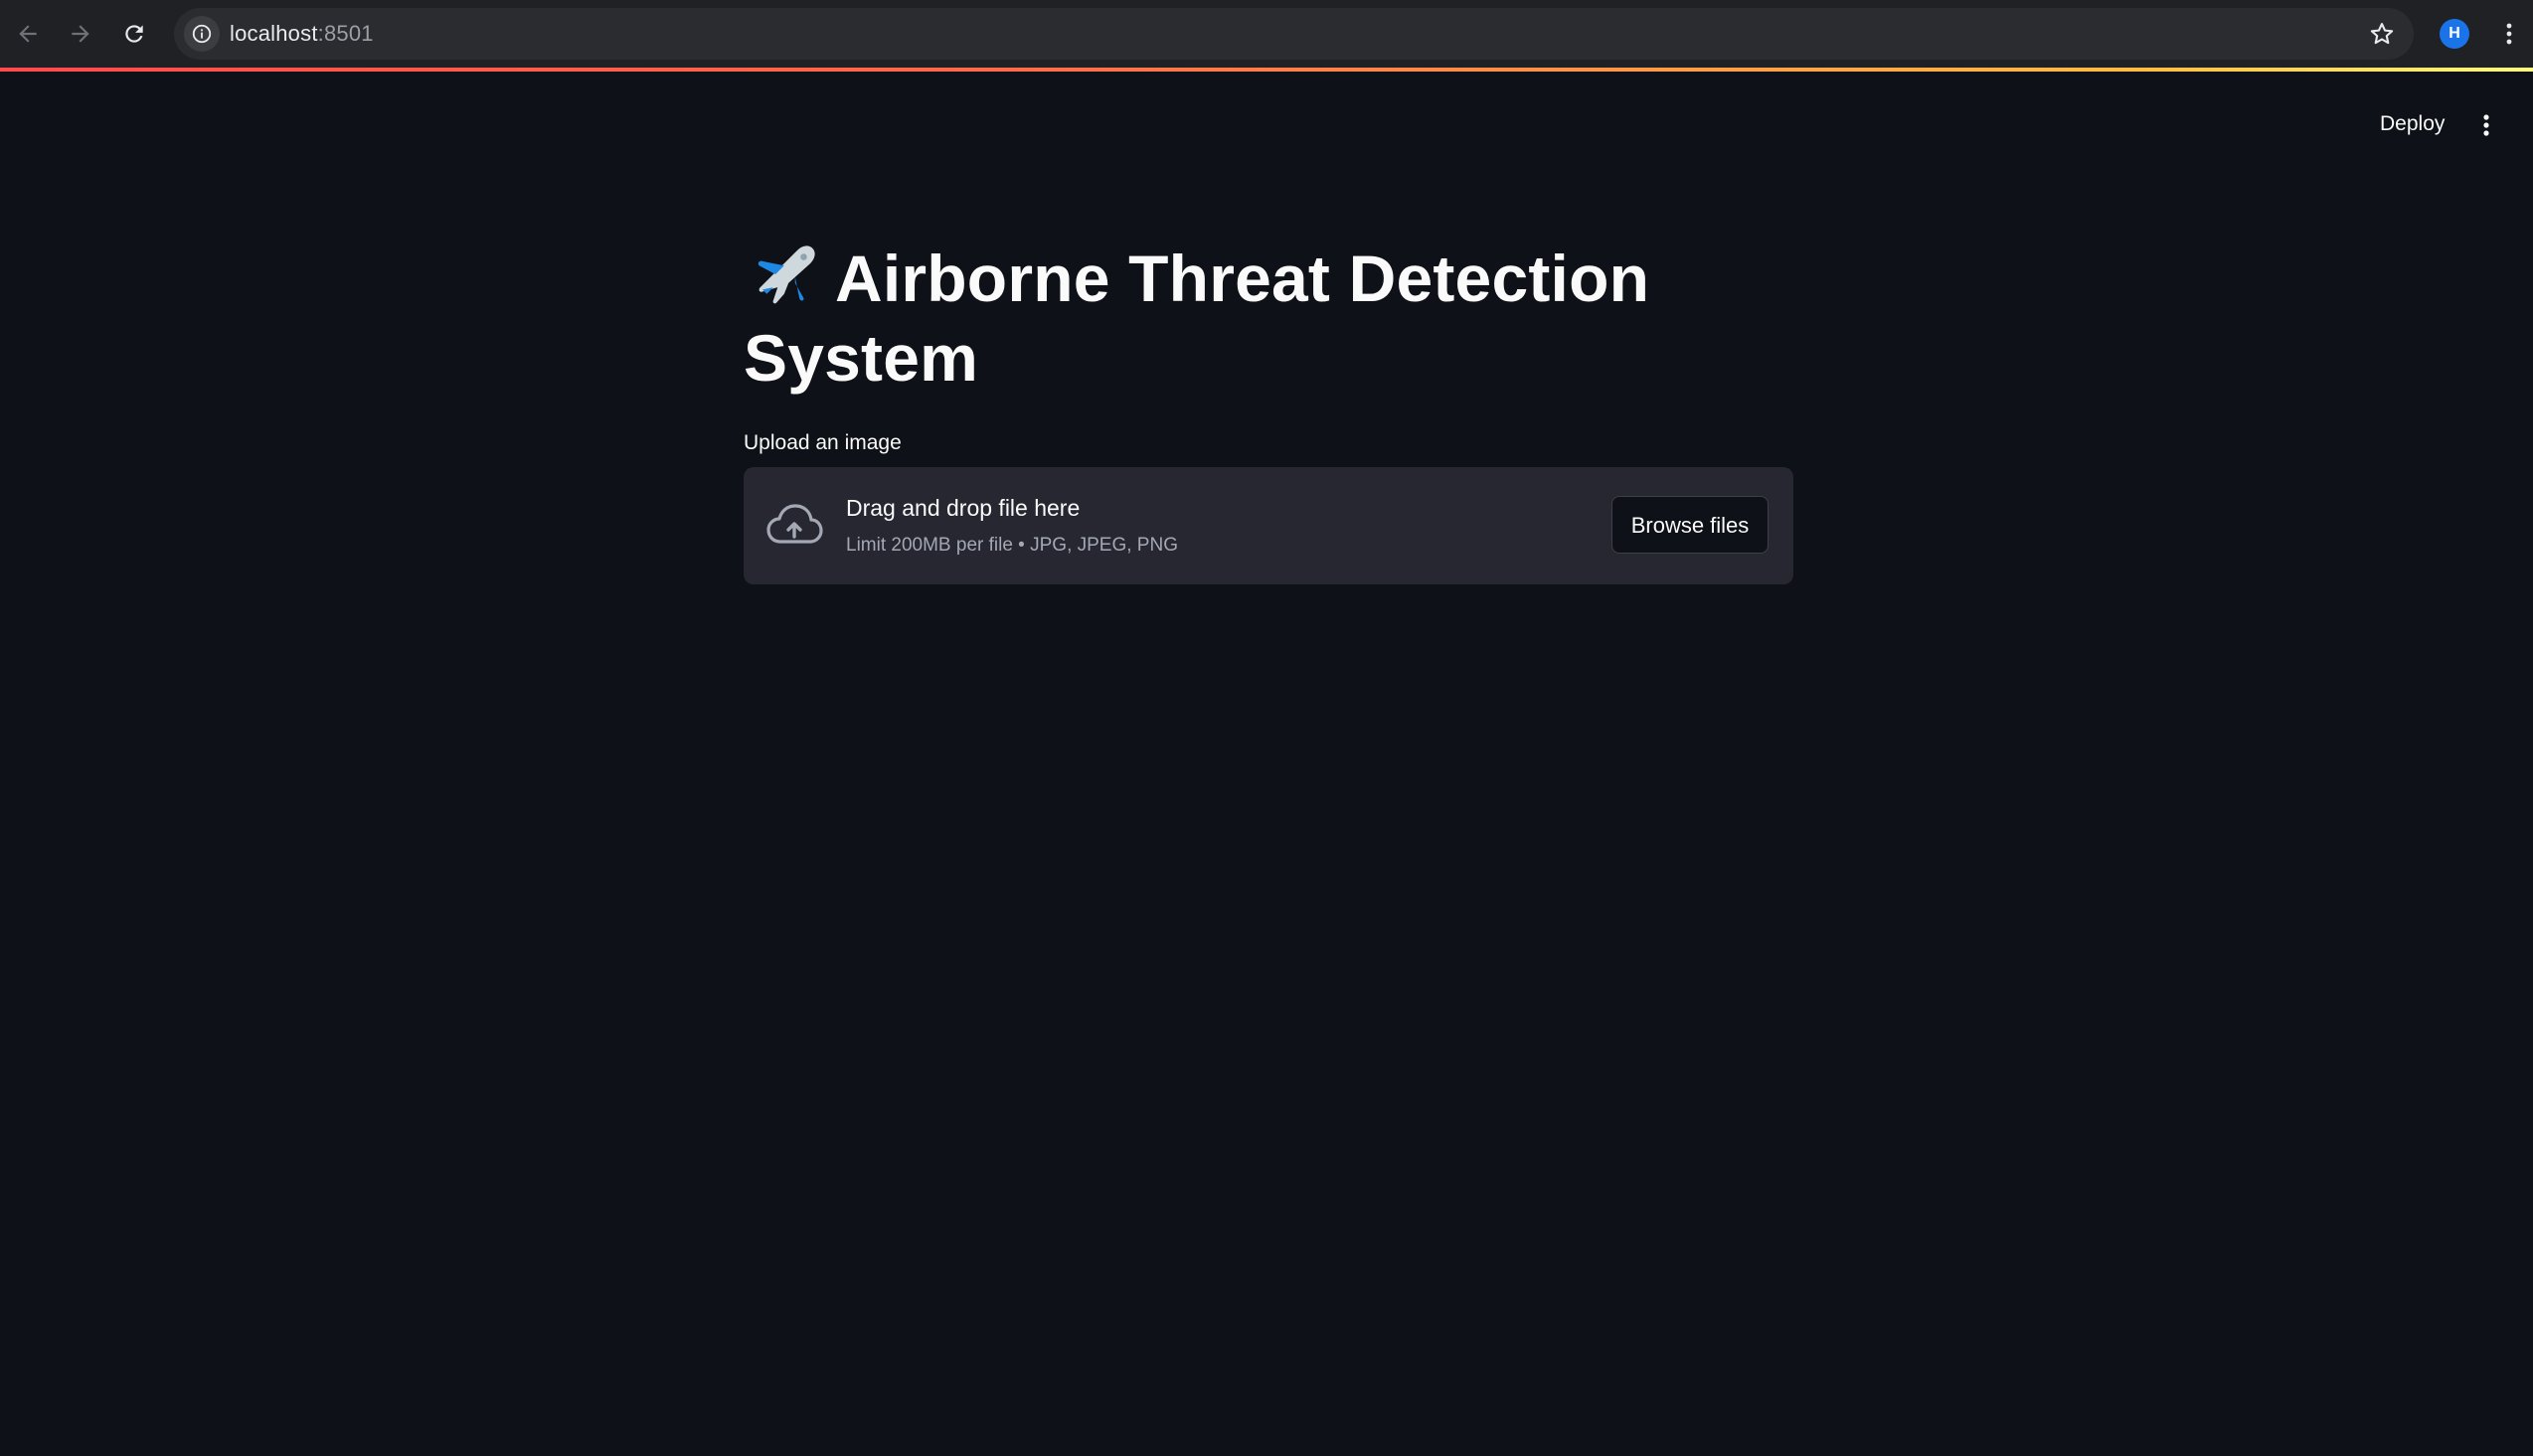  What do you see at coordinates (1197, 318) in the screenshot?
I see `page-title-text: Airborne Threat Detection System` at bounding box center [1197, 318].